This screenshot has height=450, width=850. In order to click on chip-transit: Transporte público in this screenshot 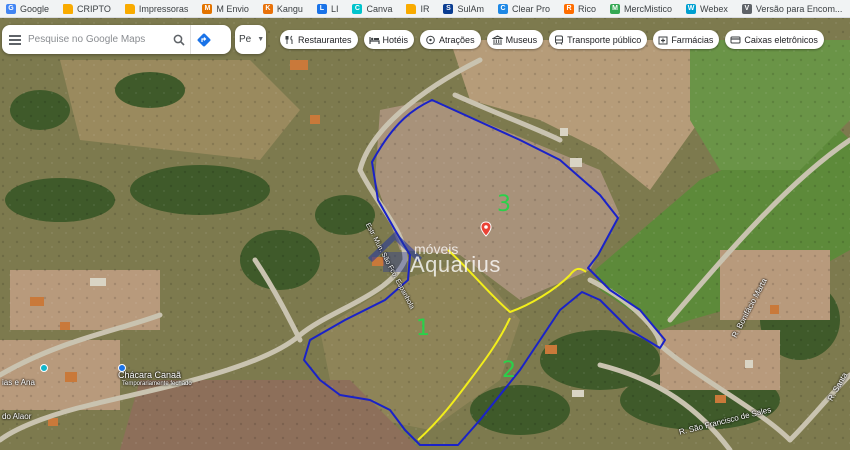, I will do `click(598, 39)`.